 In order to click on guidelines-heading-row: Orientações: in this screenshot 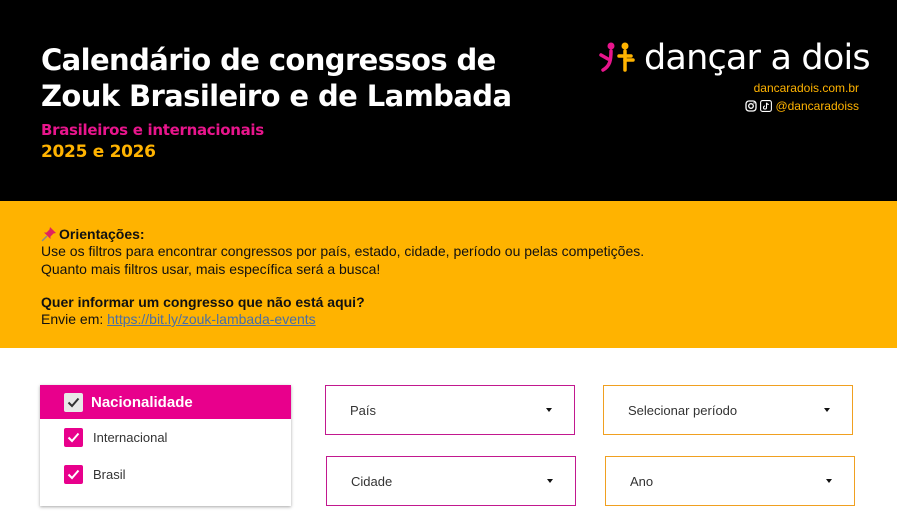, I will do `click(93, 234)`.